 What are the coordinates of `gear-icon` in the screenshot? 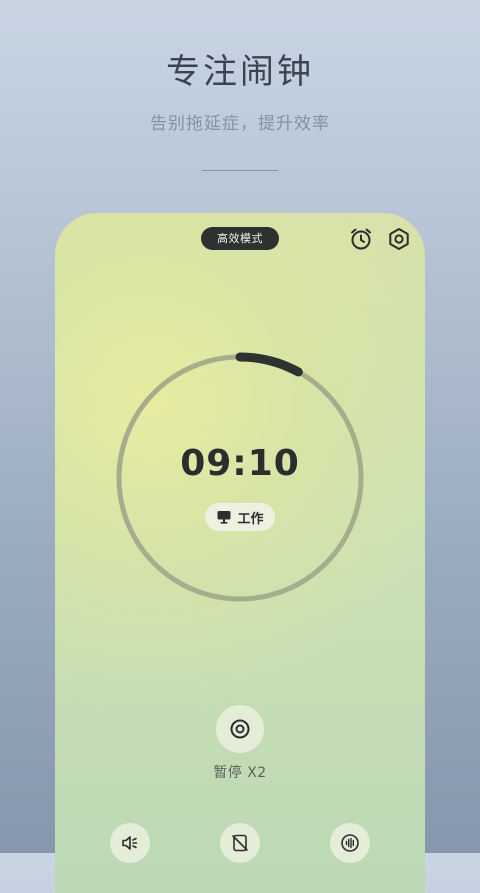 It's located at (399, 239).